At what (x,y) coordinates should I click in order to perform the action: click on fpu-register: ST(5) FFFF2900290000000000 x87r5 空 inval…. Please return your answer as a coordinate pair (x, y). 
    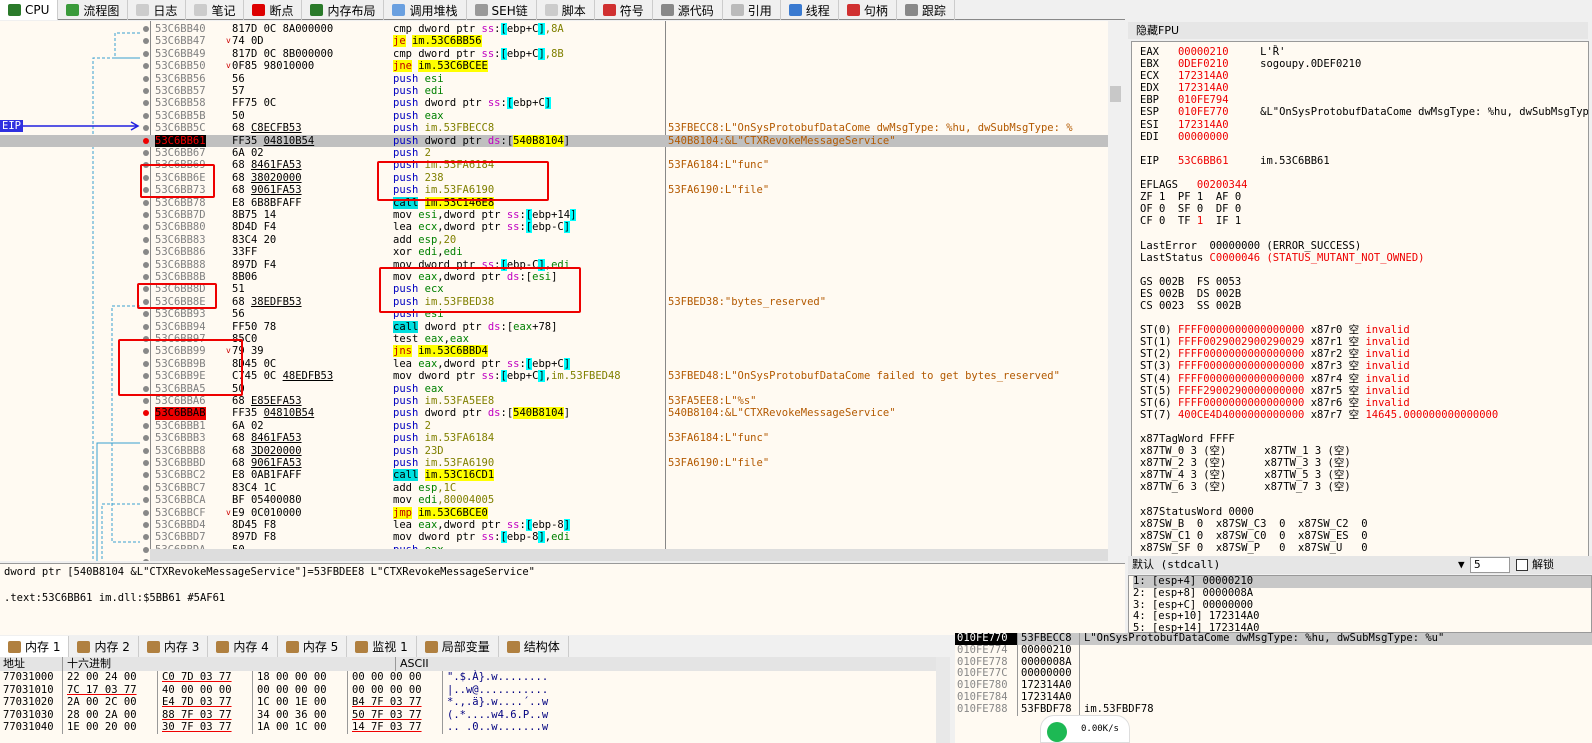
    Looking at the image, I should click on (1364, 391).